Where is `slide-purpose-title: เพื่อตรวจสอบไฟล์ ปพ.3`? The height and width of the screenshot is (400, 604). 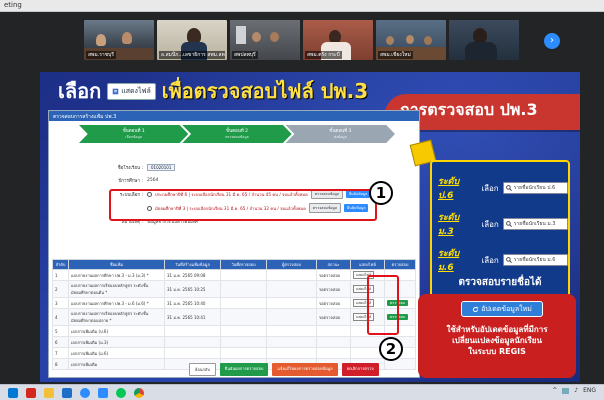 slide-purpose-title: เพื่อตรวจสอบไฟล์ ปพ.3 is located at coordinates (265, 91).